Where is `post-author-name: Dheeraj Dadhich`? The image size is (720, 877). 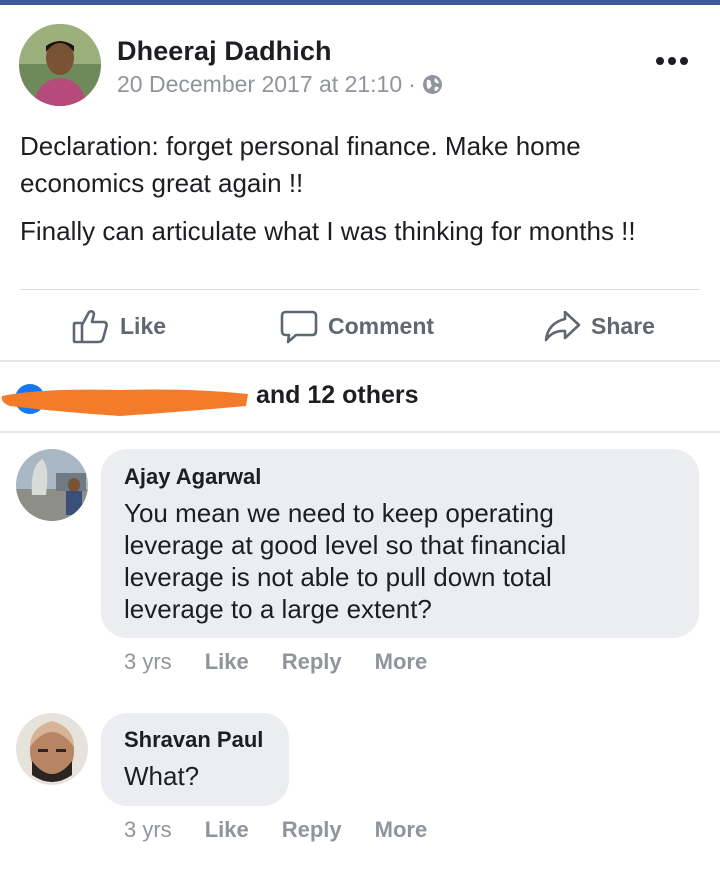 post-author-name: Dheeraj Dadhich is located at coordinates (224, 51).